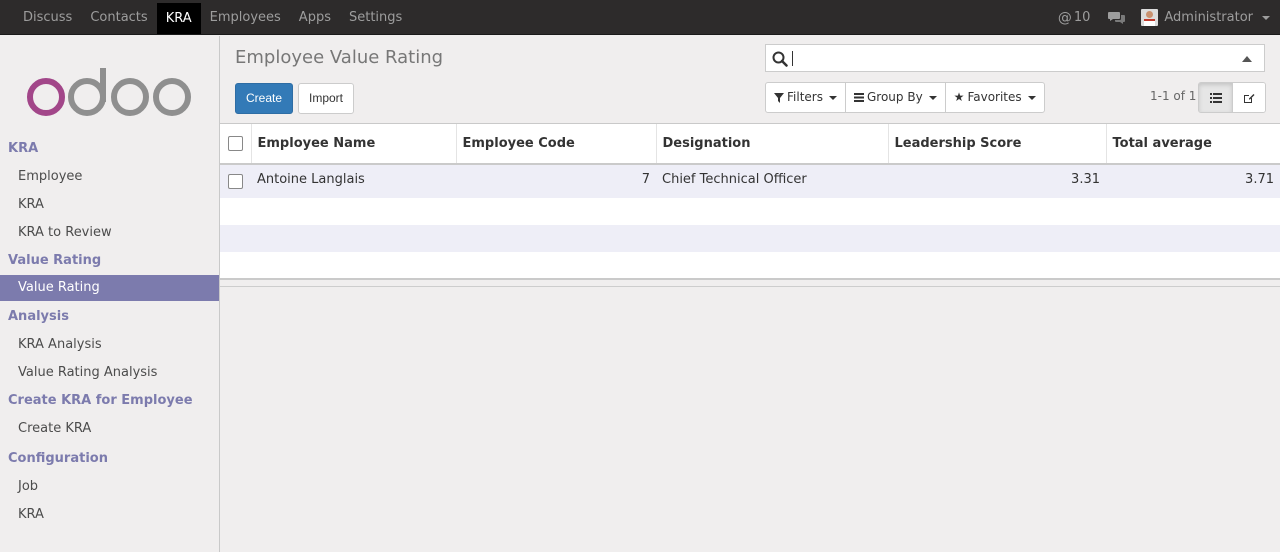  Describe the element at coordinates (178, 18) in the screenshot. I see `menu-kra: KRA` at that location.